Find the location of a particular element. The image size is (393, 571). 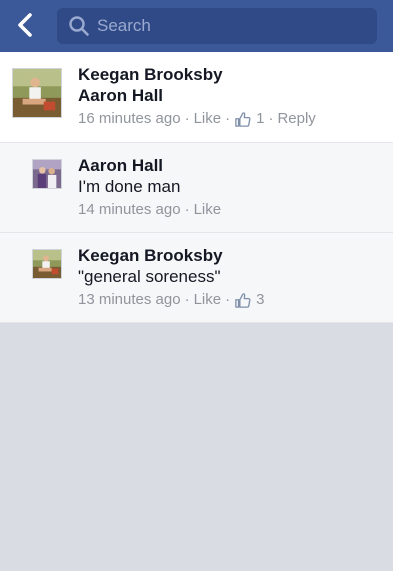

comment-timestamp: 16 minutes ago is located at coordinates (129, 118).